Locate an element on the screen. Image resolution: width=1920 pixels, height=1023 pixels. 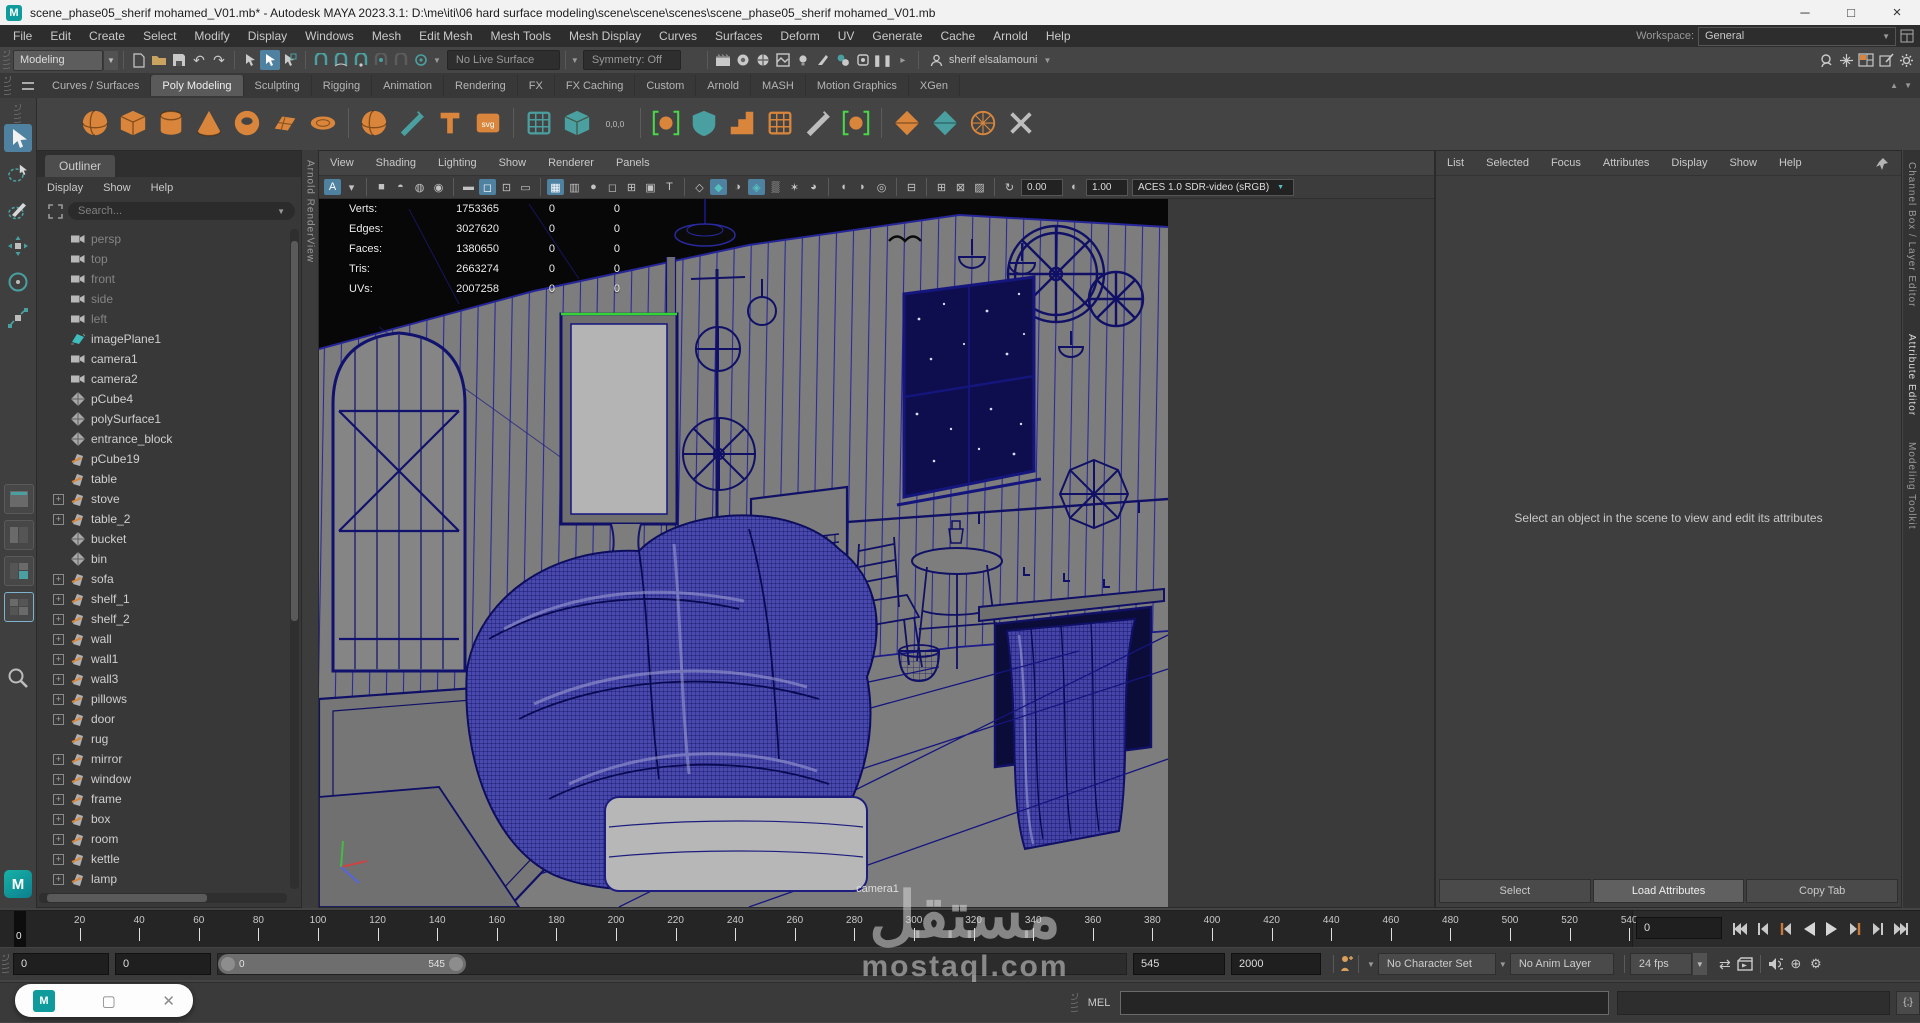
anti-alias-icon: ⊠ is located at coordinates (960, 187).